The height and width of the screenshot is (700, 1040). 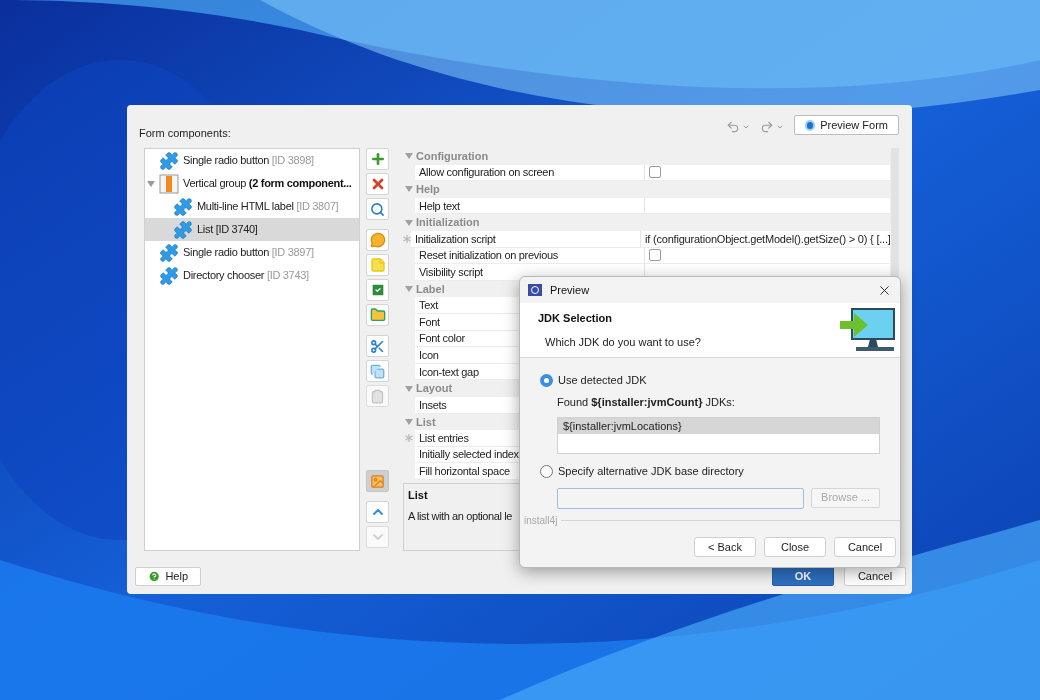 What do you see at coordinates (449, 371) in the screenshot?
I see `property-name: Icon-text gap` at bounding box center [449, 371].